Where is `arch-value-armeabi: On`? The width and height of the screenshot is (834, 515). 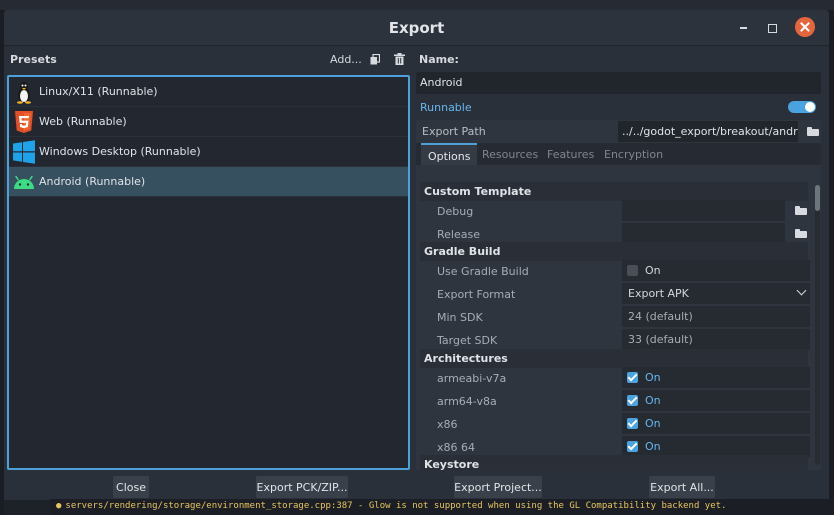
arch-value-armeabi: On is located at coordinates (653, 377).